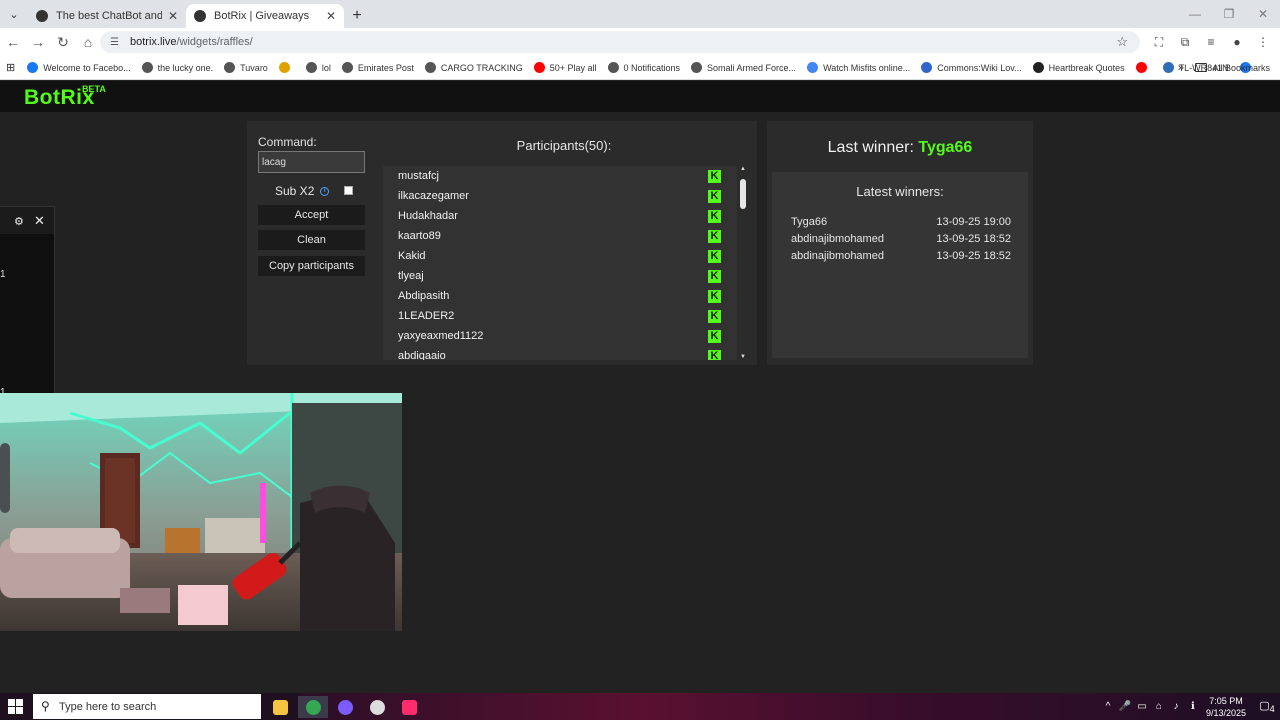  I want to click on bookmark-item: Tuvaro, so click(246, 67).